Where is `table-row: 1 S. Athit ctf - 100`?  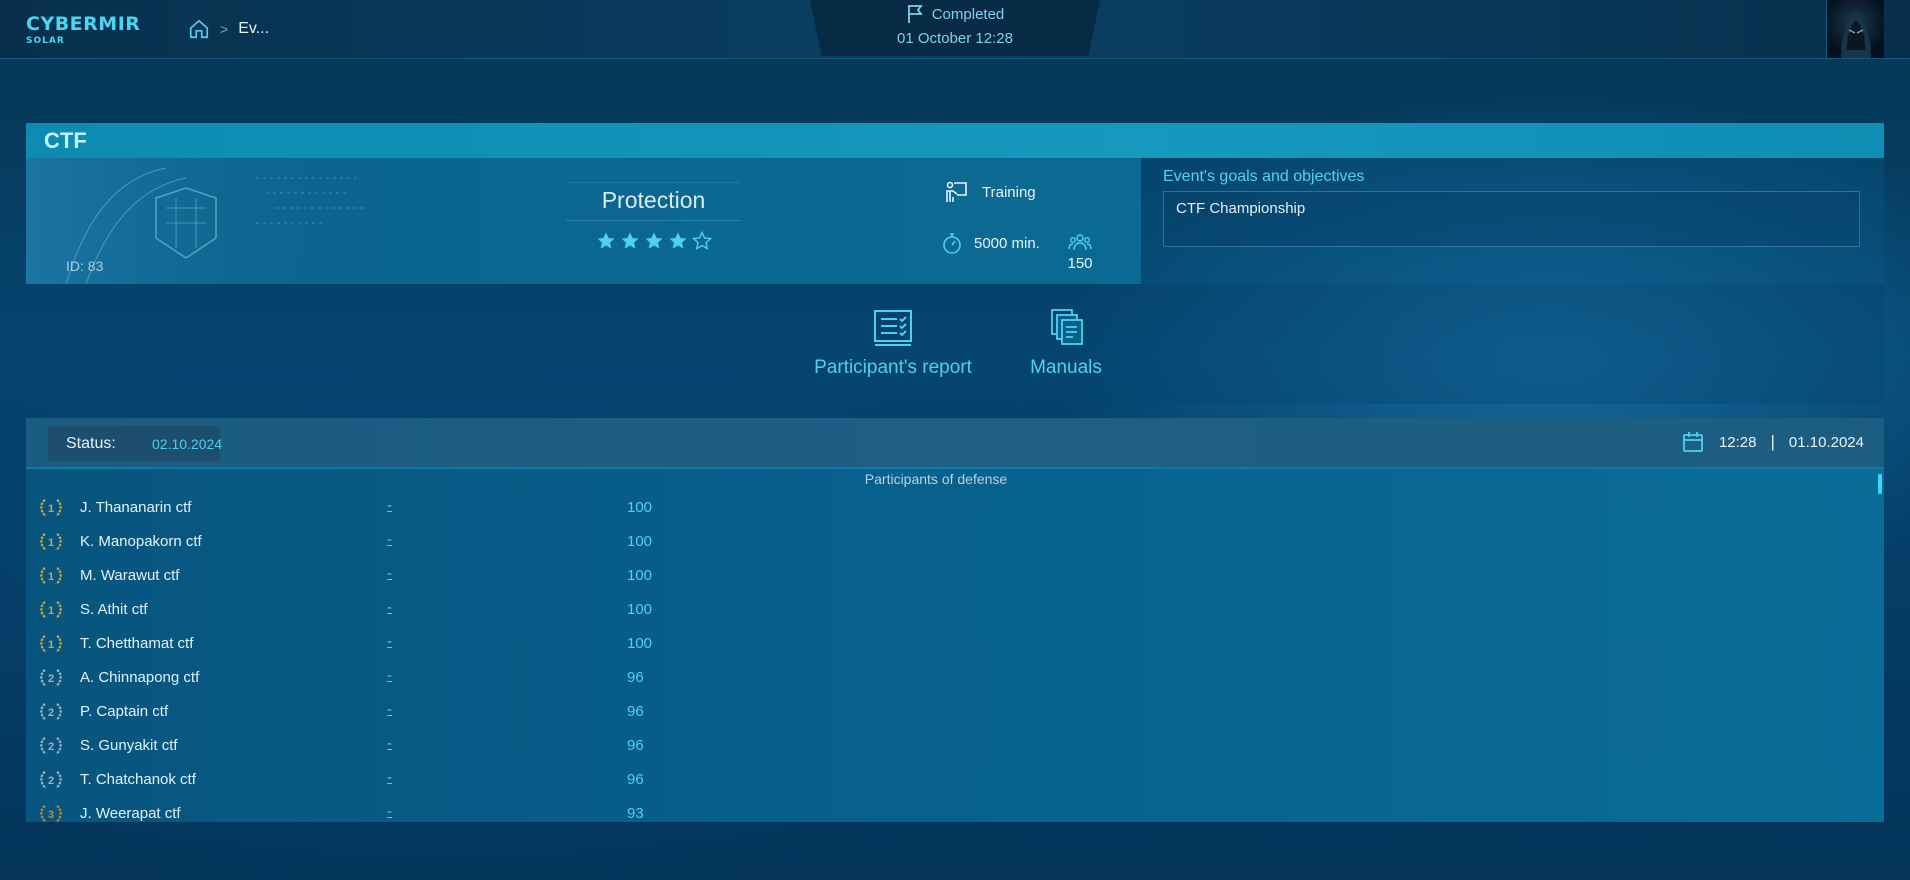
table-row: 1 S. Athit ctf - 100 is located at coordinates (946, 610).